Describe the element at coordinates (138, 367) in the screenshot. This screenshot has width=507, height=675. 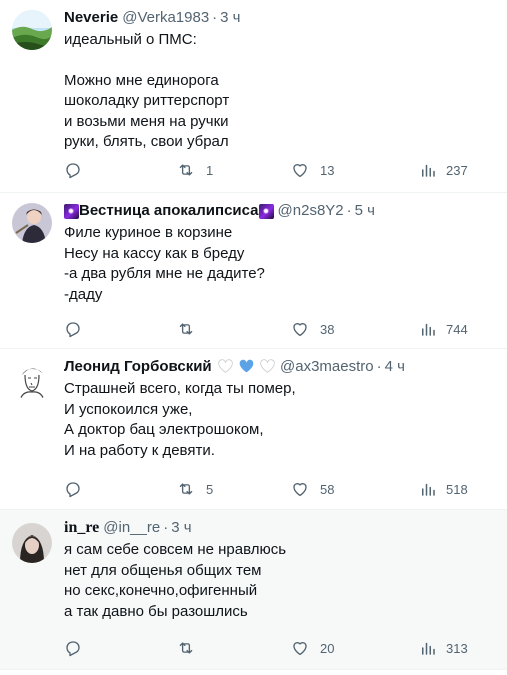
I see `display-name: Леонид Горбовский` at that location.